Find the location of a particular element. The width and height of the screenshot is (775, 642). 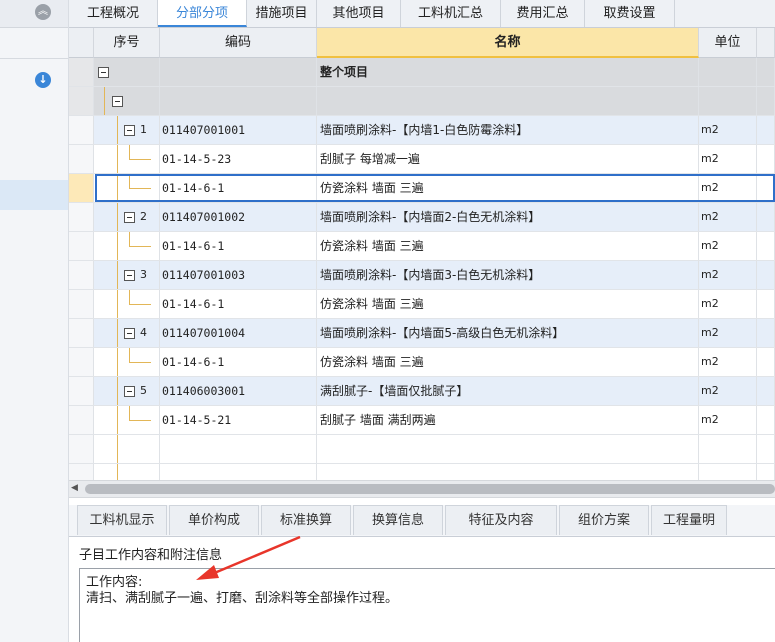

detail-tab-0: 工料机显示 is located at coordinates (122, 520).